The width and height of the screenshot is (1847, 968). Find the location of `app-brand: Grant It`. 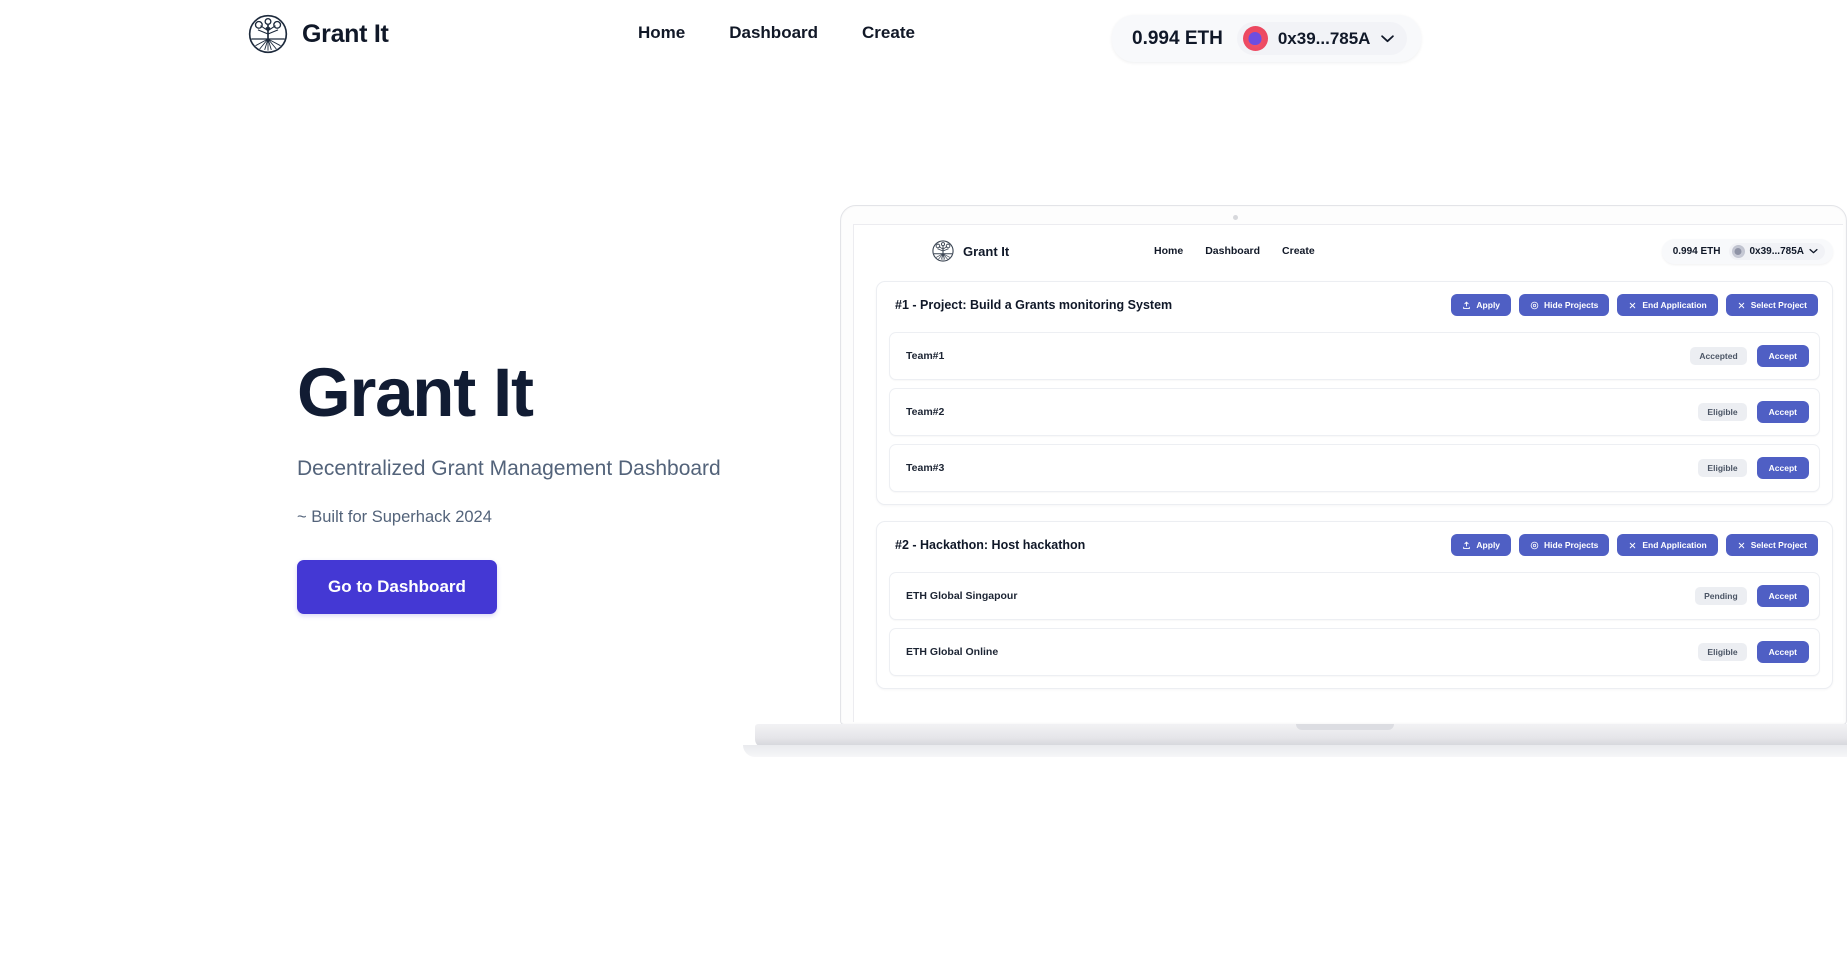

app-brand: Grant It is located at coordinates (970, 251).